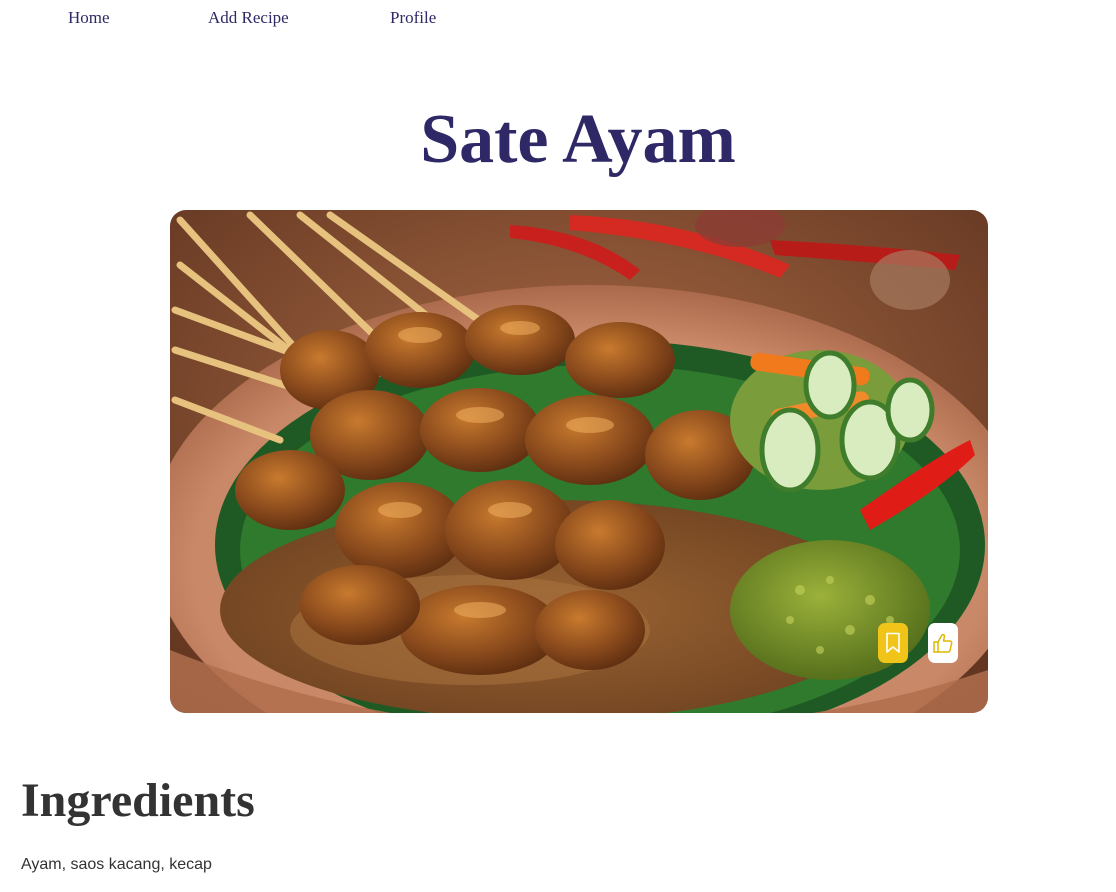 This screenshot has width=1116, height=892. Describe the element at coordinates (413, 18) in the screenshot. I see `nav-profile-link: Profile` at that location.